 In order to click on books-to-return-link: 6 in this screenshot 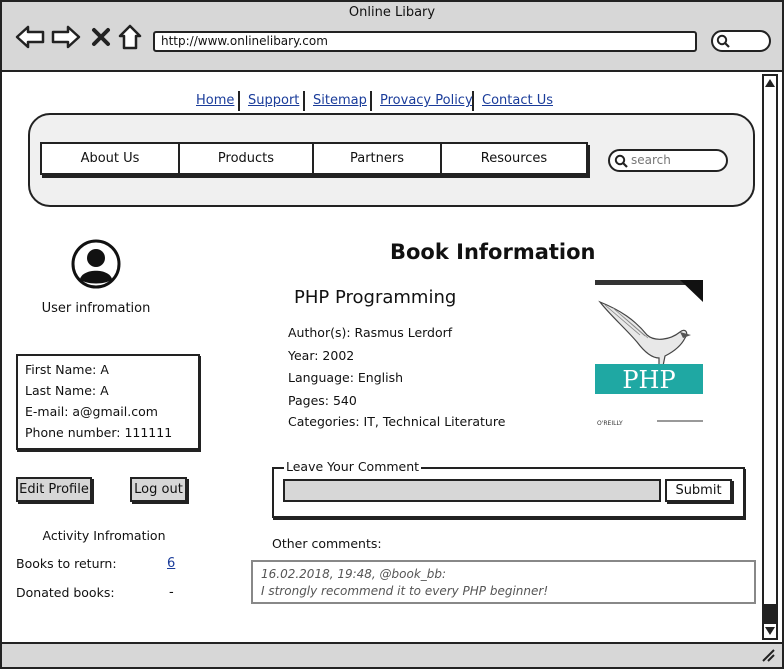, I will do `click(171, 563)`.